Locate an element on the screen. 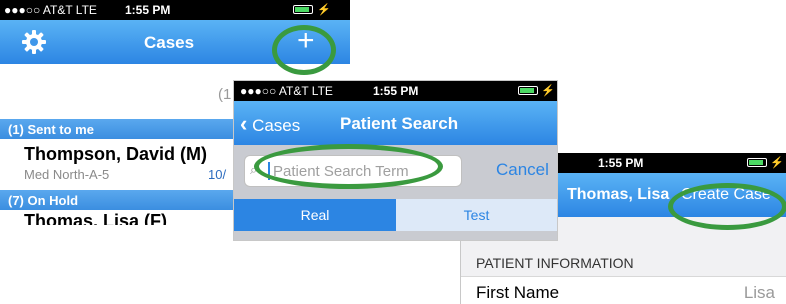  search-nav-bar: ‹ Cases Patient Search is located at coordinates (395, 123).